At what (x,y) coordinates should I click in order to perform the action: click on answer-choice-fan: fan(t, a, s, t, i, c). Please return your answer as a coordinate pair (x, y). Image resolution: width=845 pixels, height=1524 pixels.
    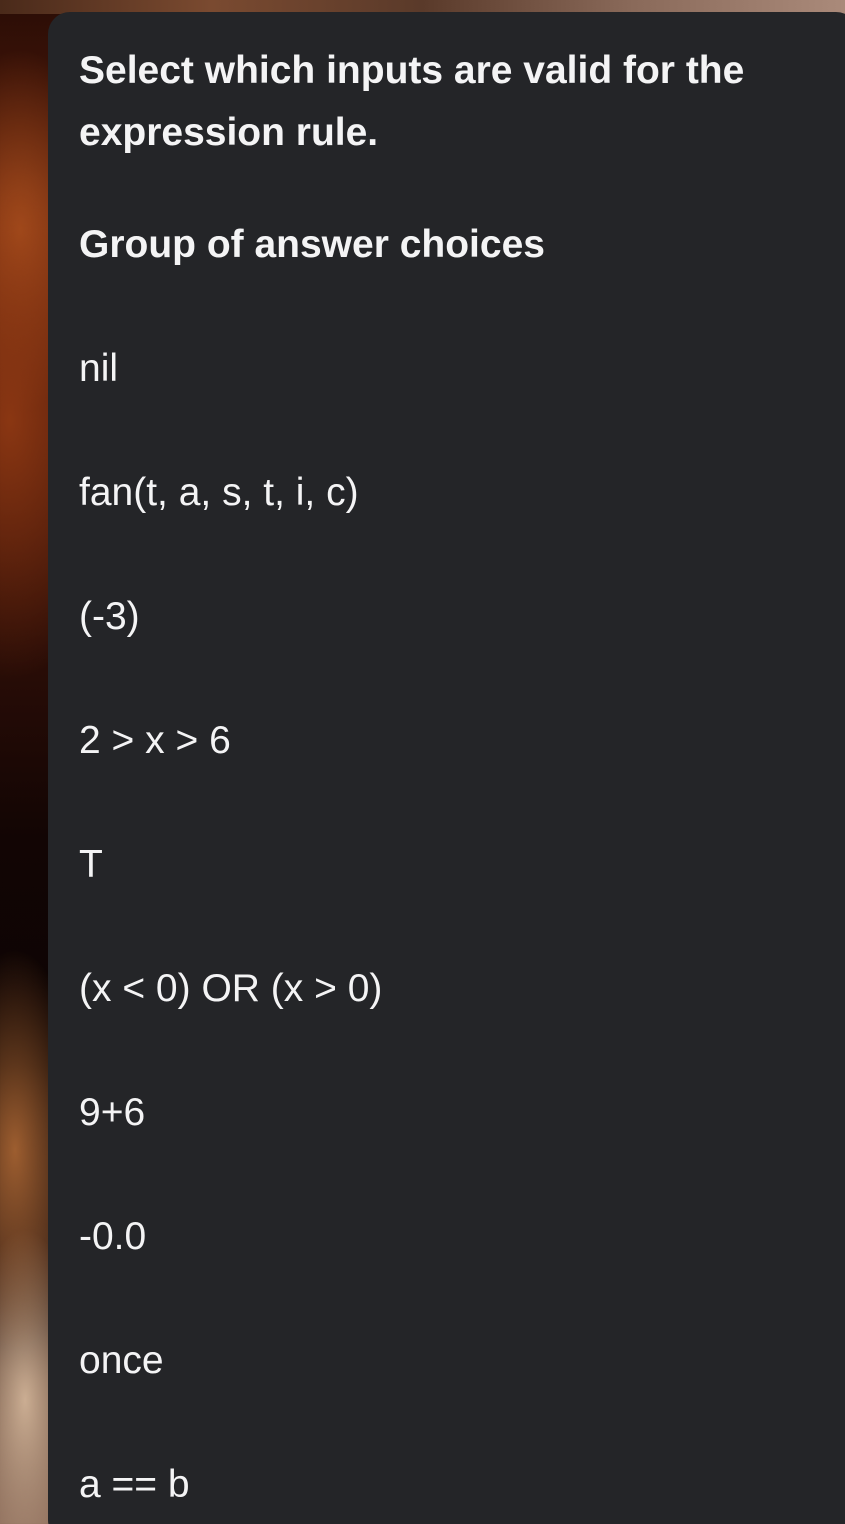
    Looking at the image, I should click on (230, 524).